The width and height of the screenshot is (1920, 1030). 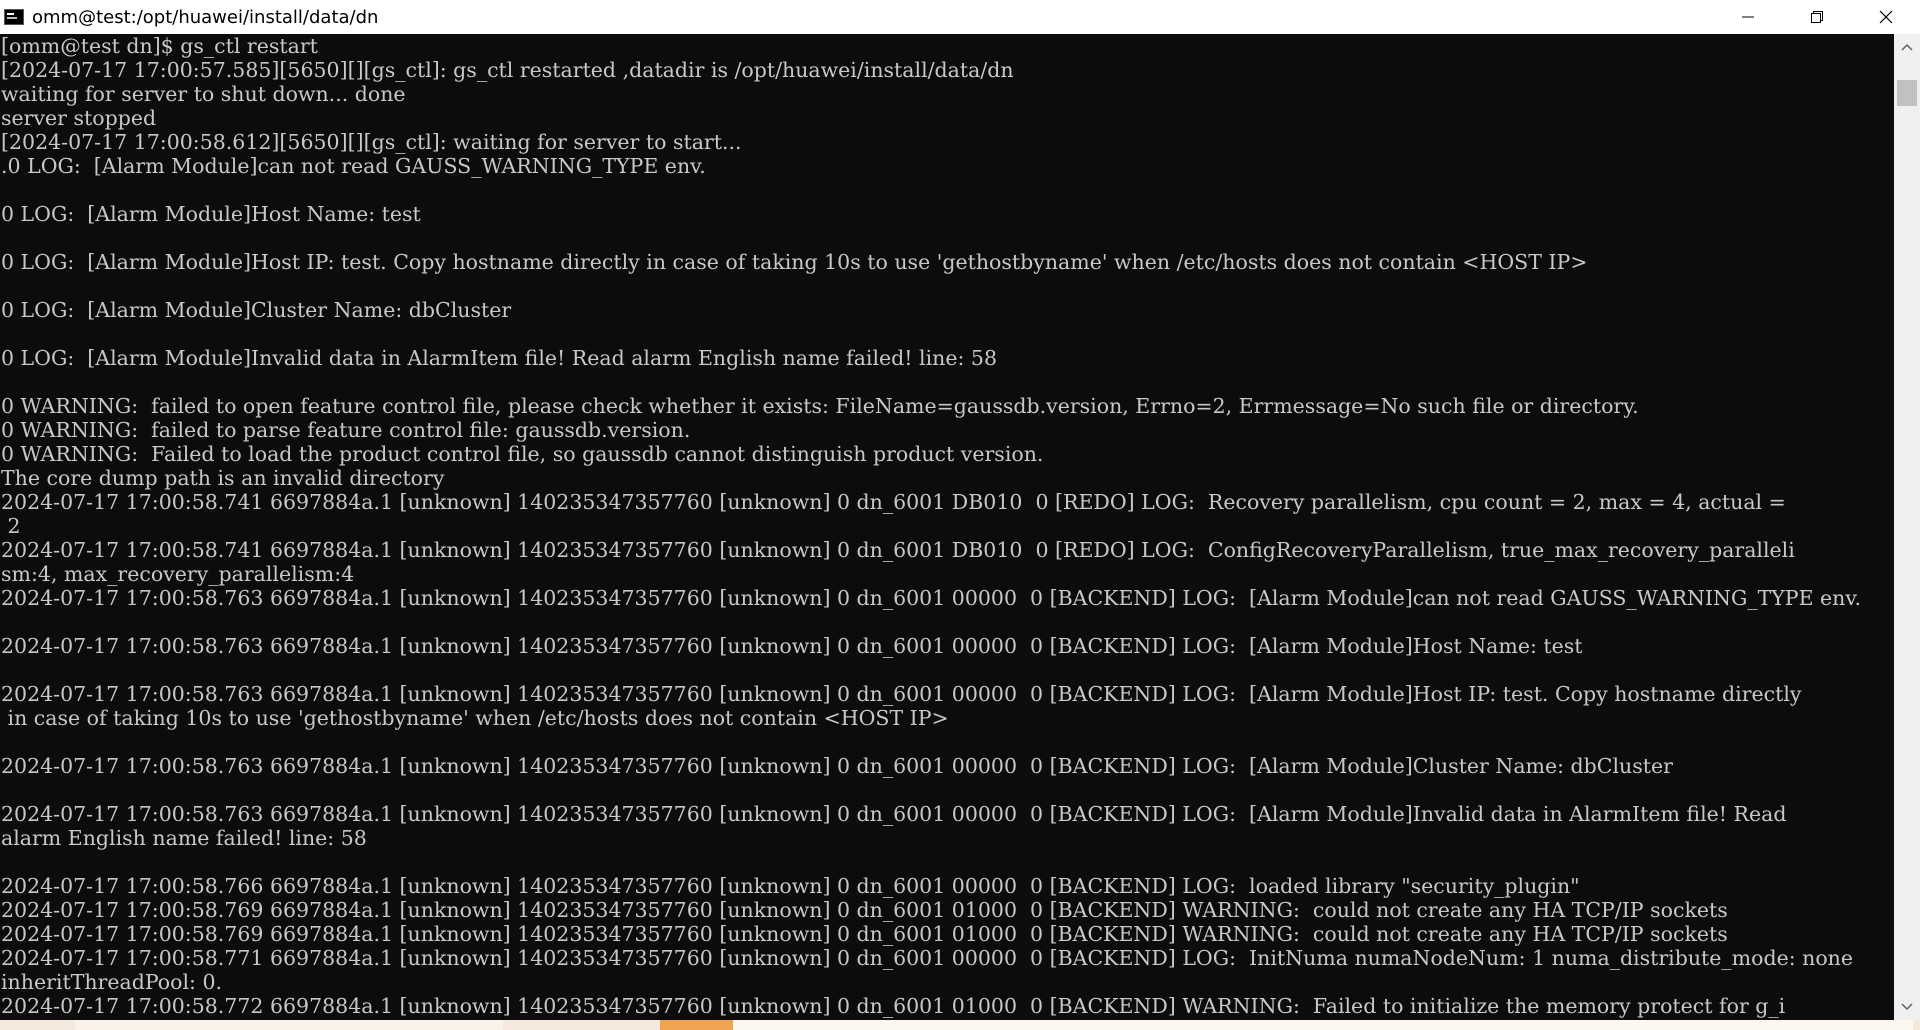 What do you see at coordinates (205, 17) in the screenshot?
I see `window-title: omm@test:/opt/huawei/install/data/dn` at bounding box center [205, 17].